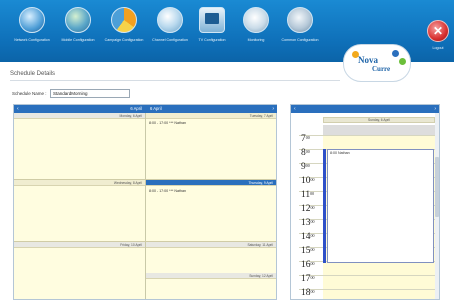  Describe the element at coordinates (365, 109) in the screenshot. I see `day-view-header: ‹ ›` at that location.